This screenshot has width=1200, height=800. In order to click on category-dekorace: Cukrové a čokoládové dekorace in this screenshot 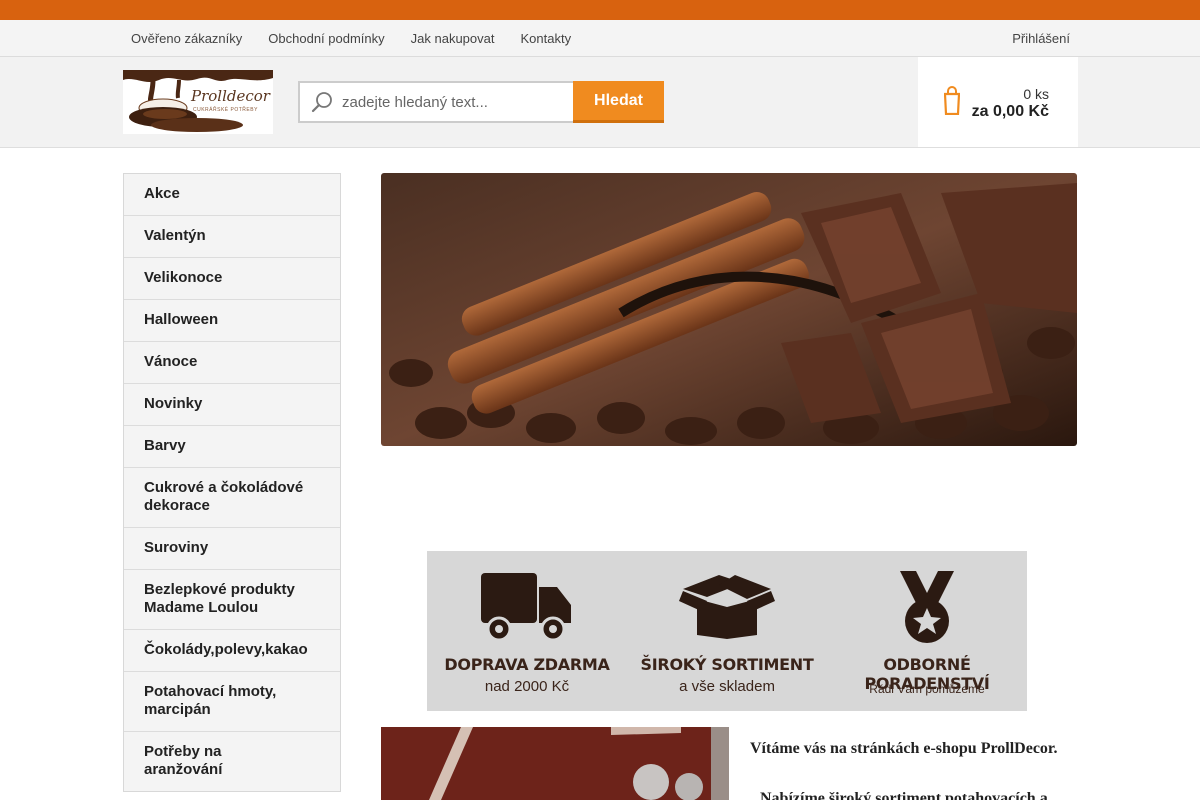, I will do `click(232, 497)`.